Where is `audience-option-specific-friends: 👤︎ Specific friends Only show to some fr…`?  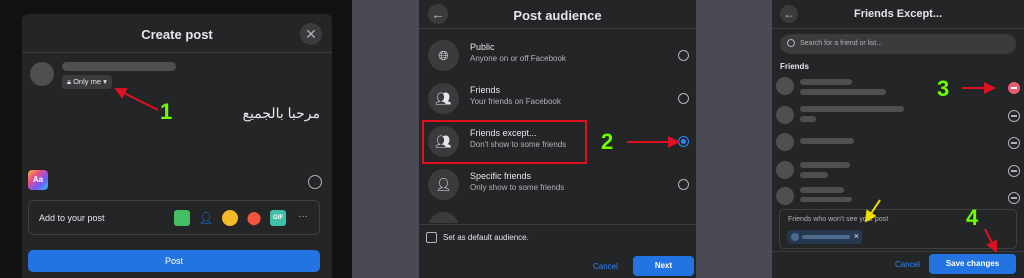
audience-option-specific-friends: 👤︎ Specific friends Only show to some fr… is located at coordinates (557, 185).